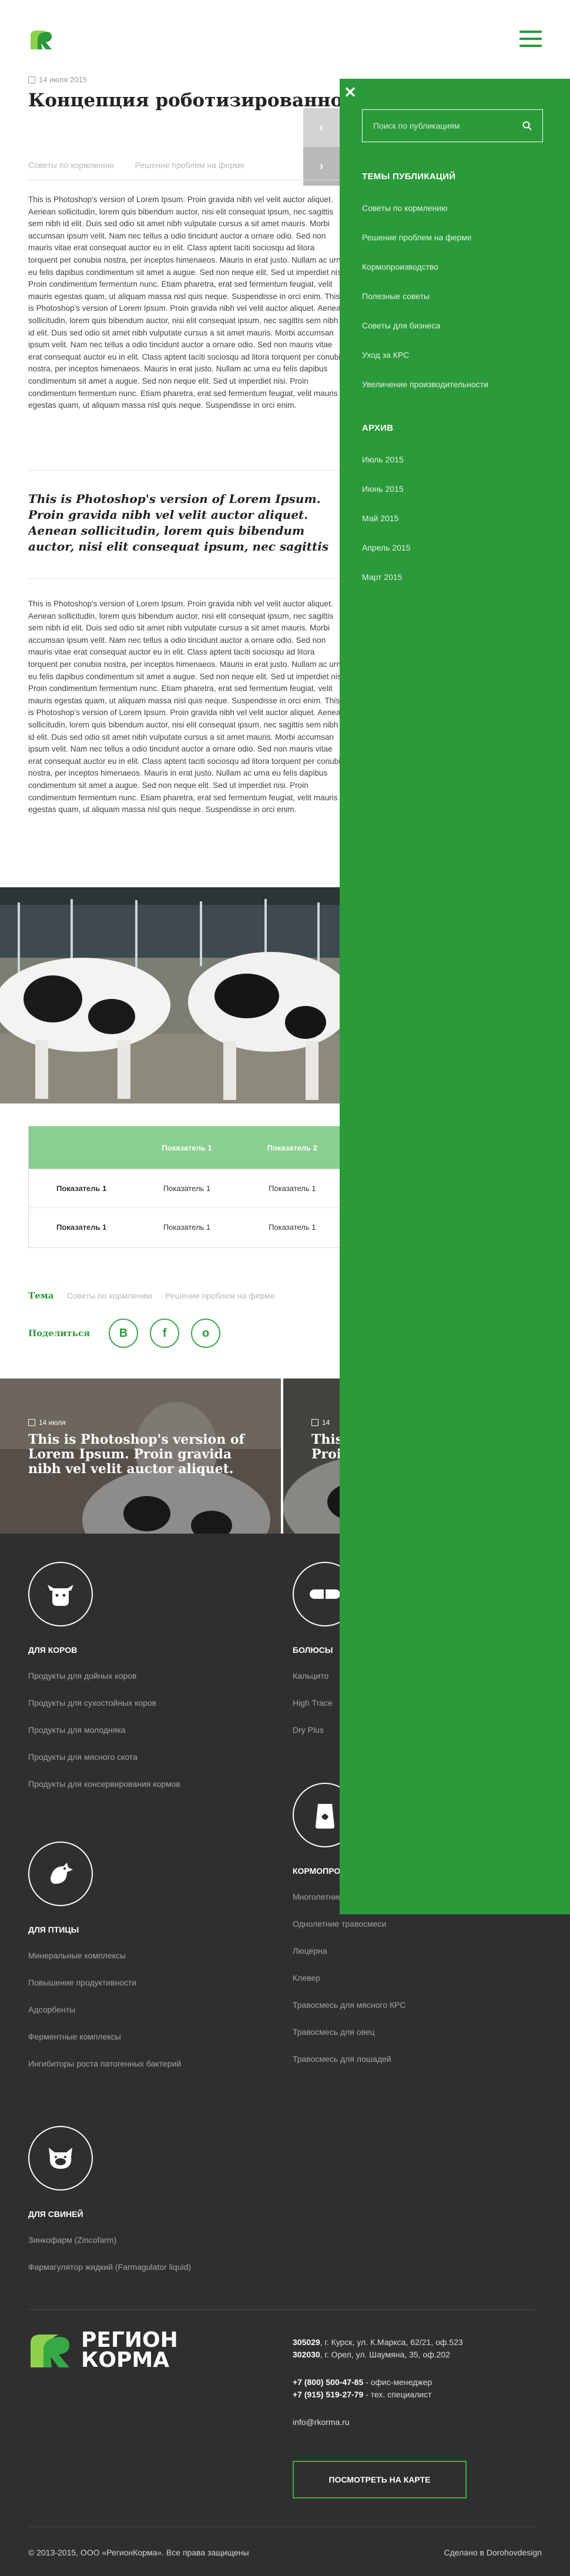 The image size is (570, 2576). Describe the element at coordinates (493, 2552) in the screenshot. I see `made-by-link: Сделано в Dorohovdesign` at that location.